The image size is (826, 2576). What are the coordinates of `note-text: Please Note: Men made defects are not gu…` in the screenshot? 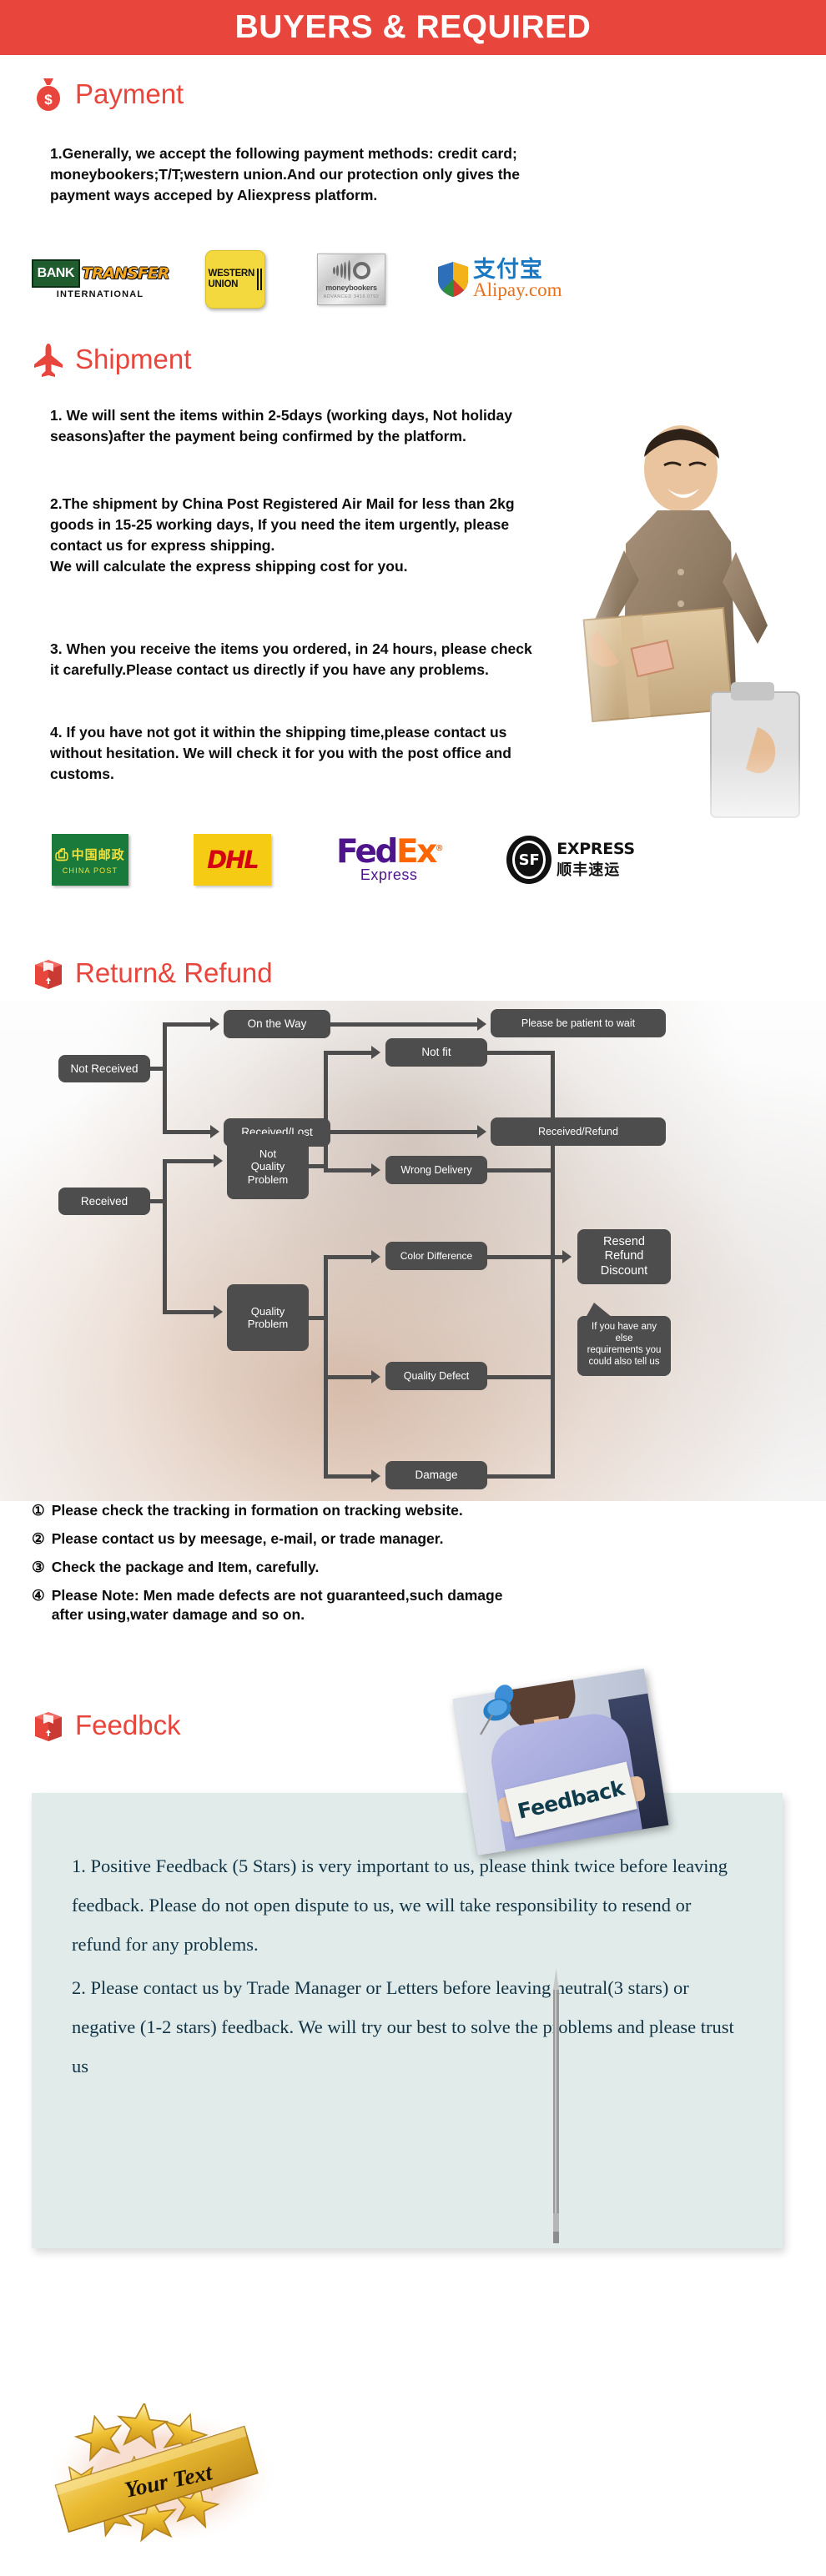 It's located at (277, 1605).